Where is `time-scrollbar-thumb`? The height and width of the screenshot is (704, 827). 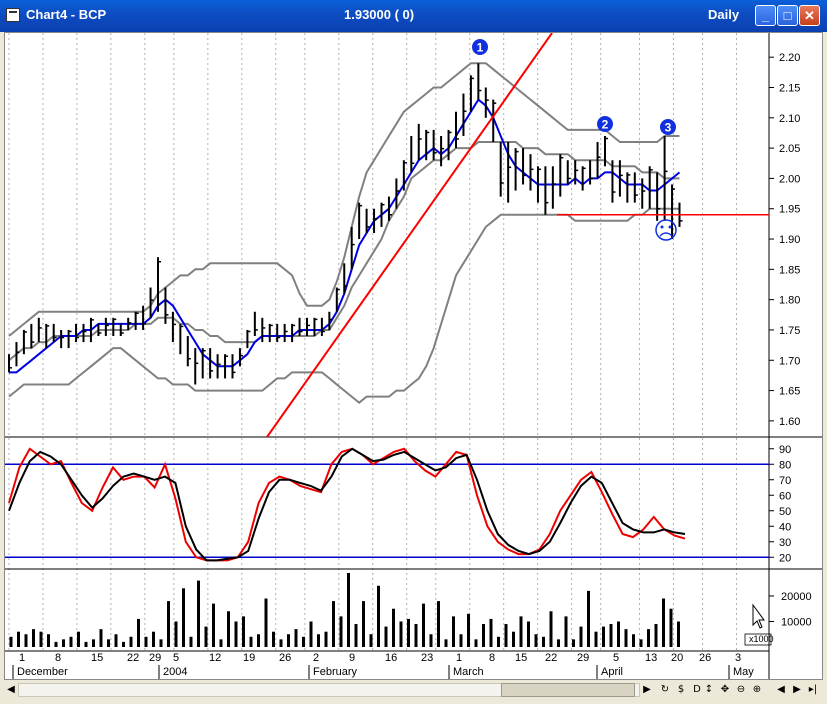
time-scrollbar-thumb is located at coordinates (568, 690).